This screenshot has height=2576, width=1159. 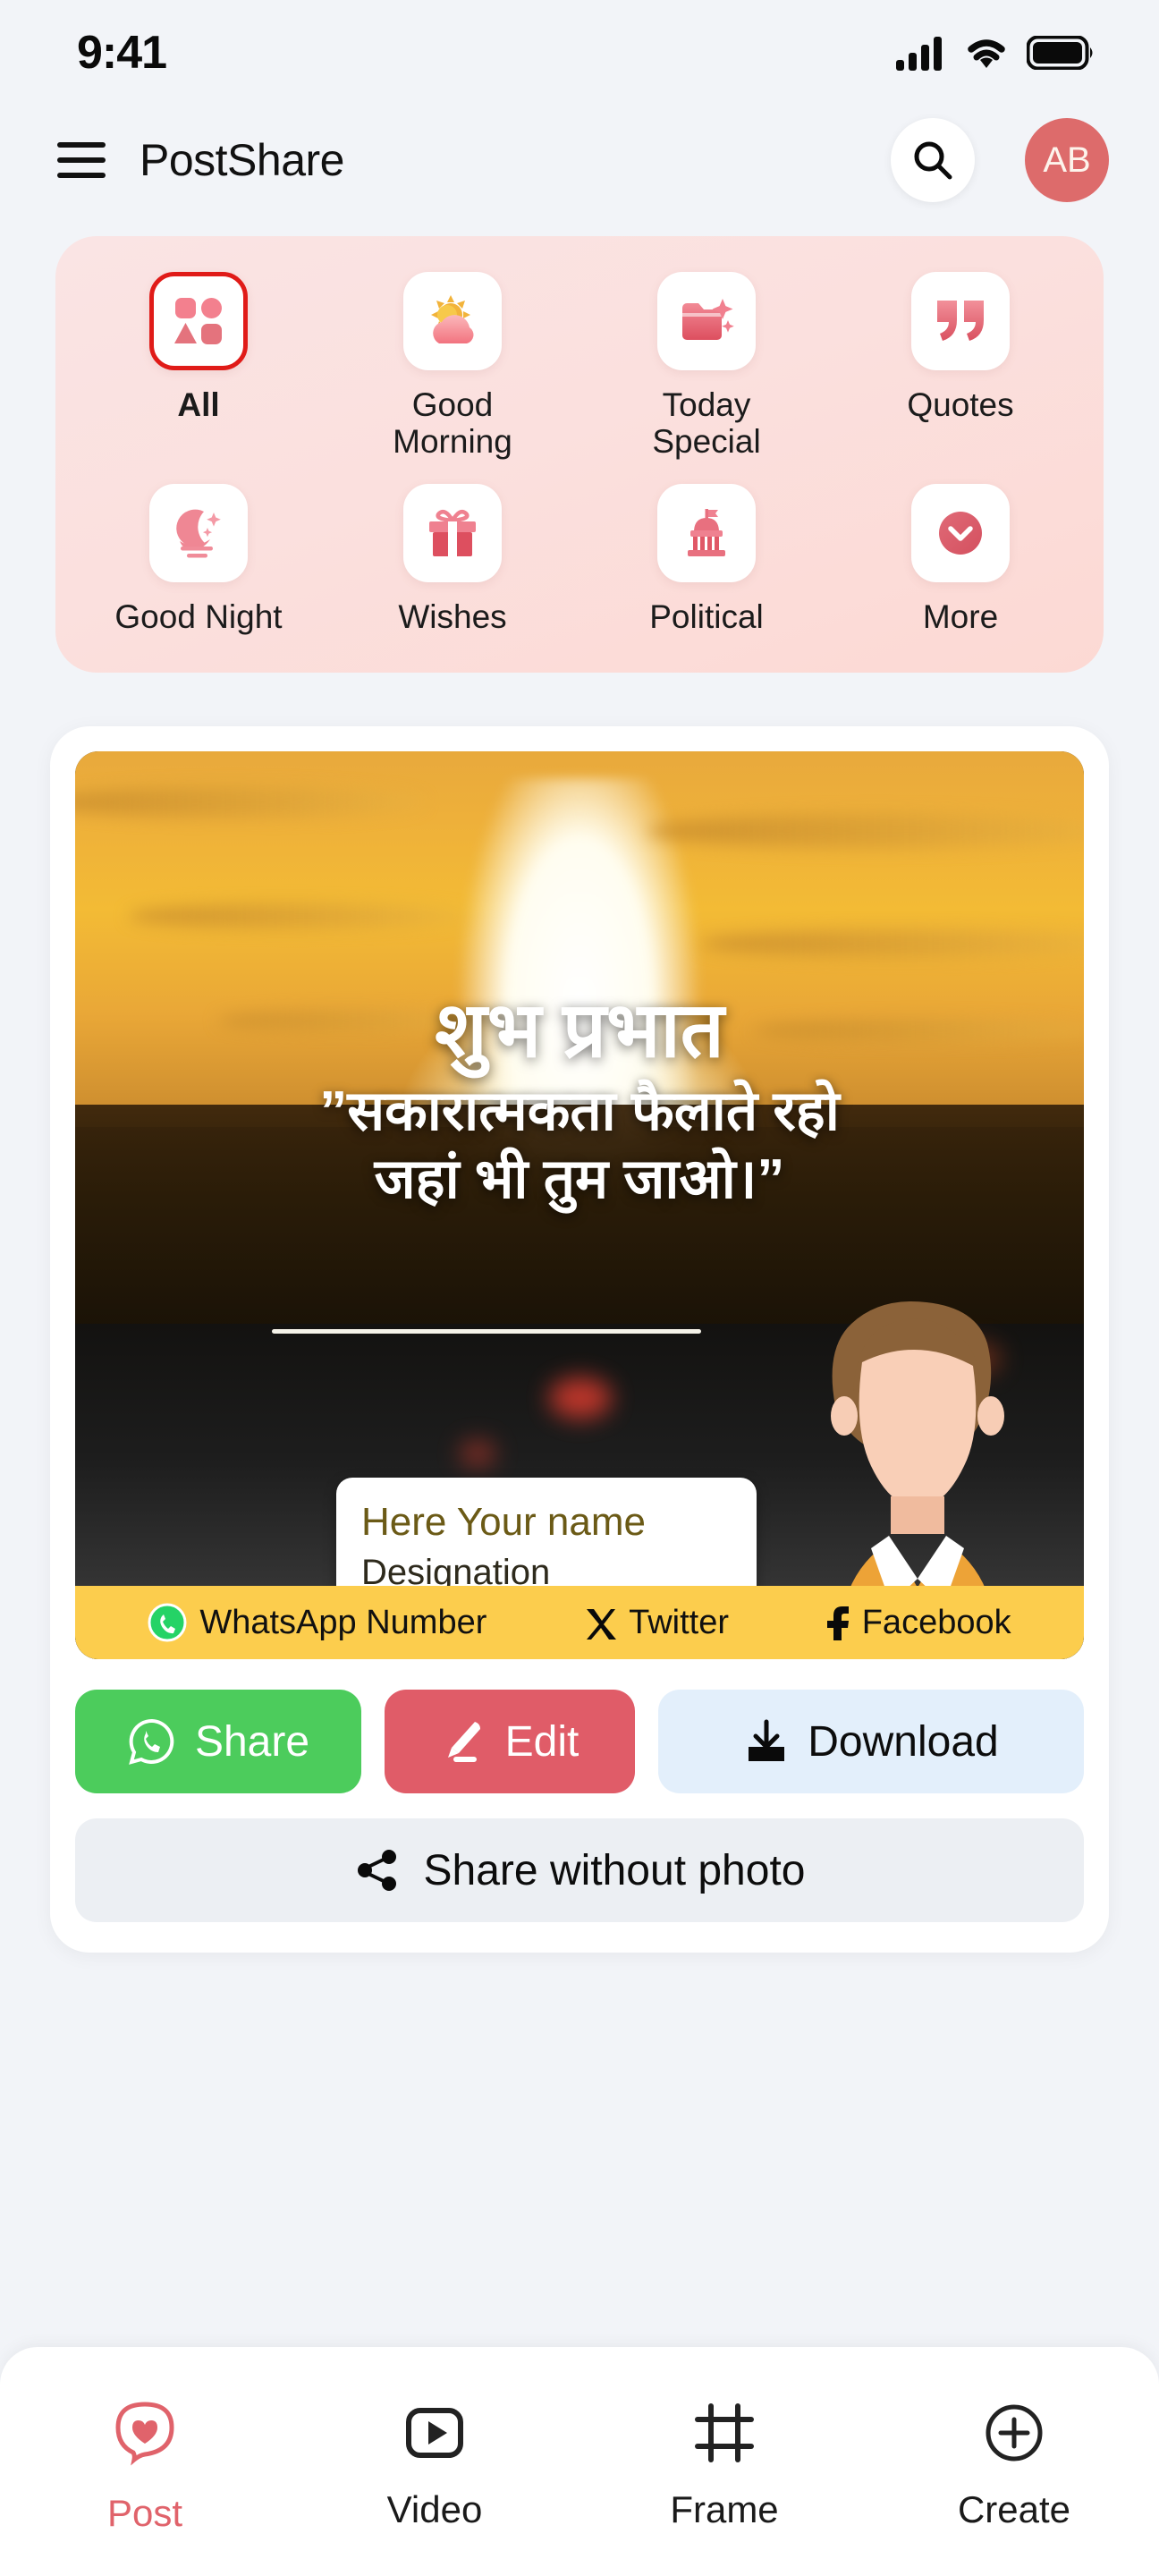 I want to click on category-label: All, so click(x=198, y=404).